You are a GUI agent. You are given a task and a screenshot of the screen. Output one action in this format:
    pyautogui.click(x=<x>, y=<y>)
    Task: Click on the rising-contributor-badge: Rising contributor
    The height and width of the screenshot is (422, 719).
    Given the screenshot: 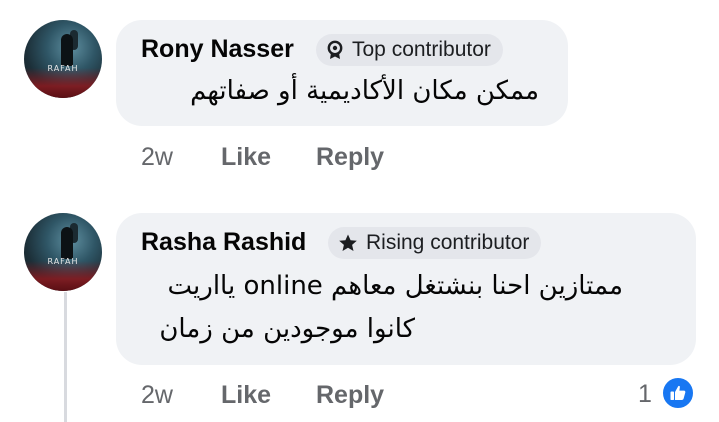 What is the action you would take?
    pyautogui.click(x=435, y=243)
    